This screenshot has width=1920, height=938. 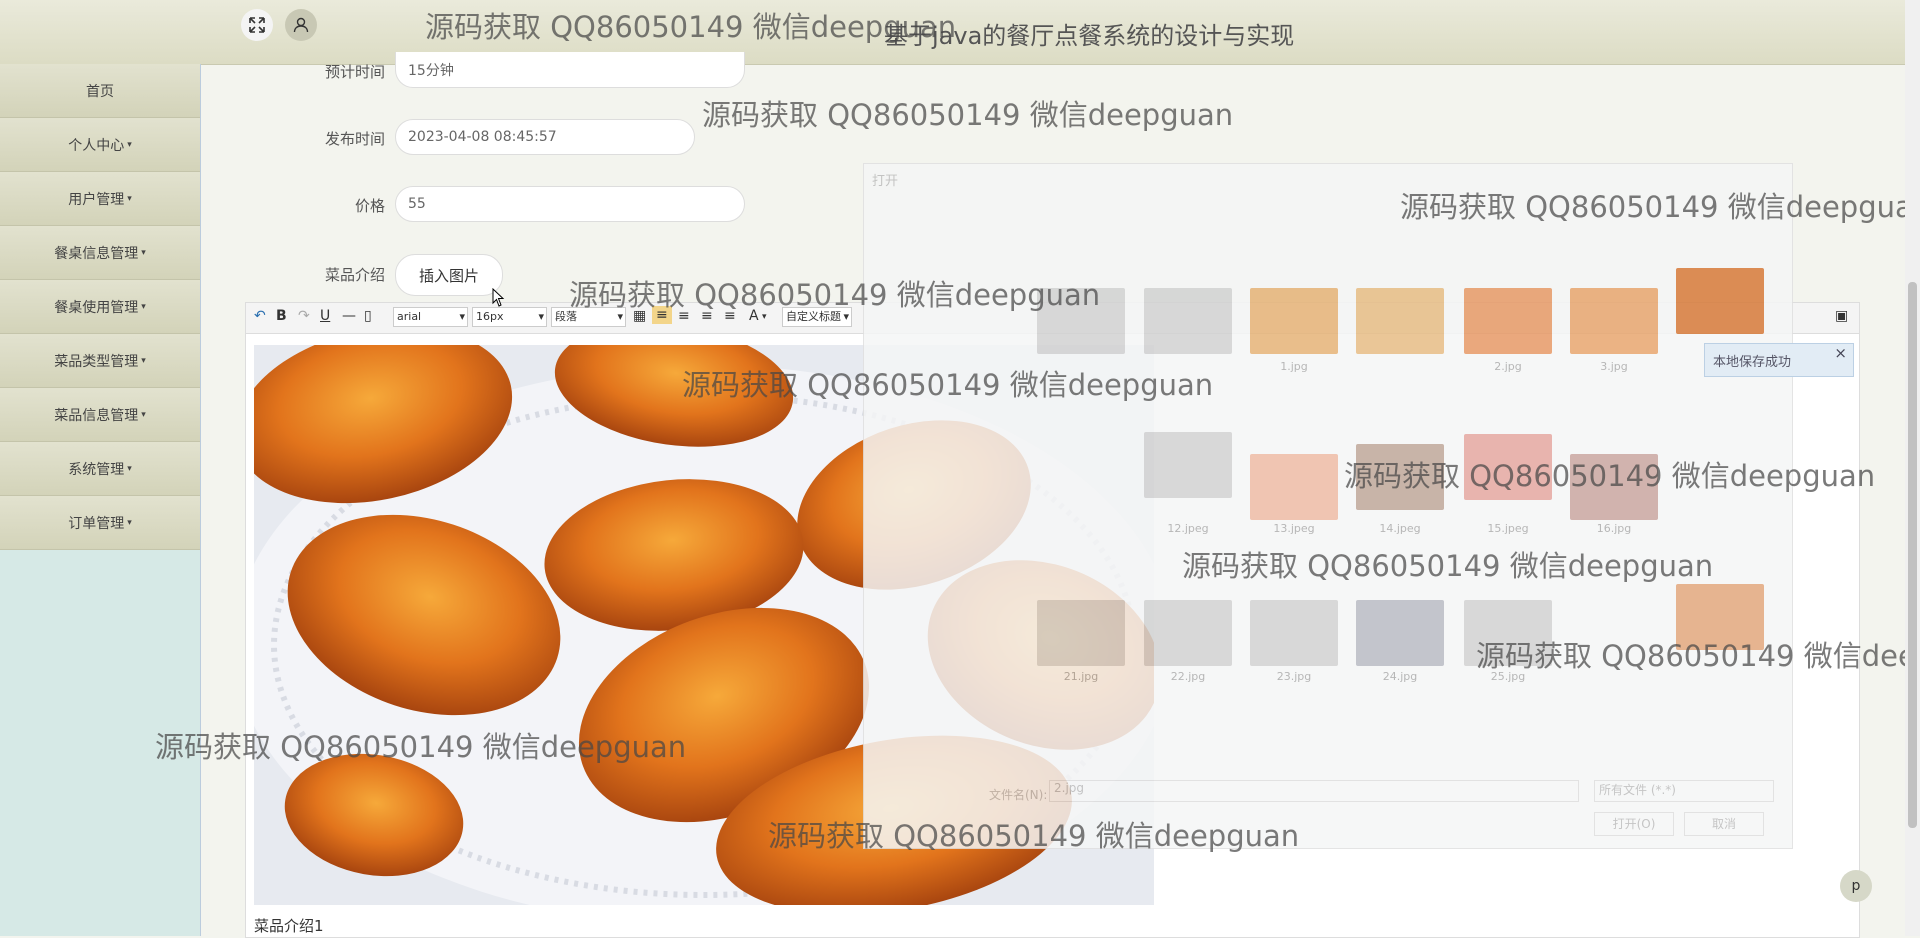 I want to click on sidebar-item-label: 餐桌使用管理, so click(x=96, y=307).